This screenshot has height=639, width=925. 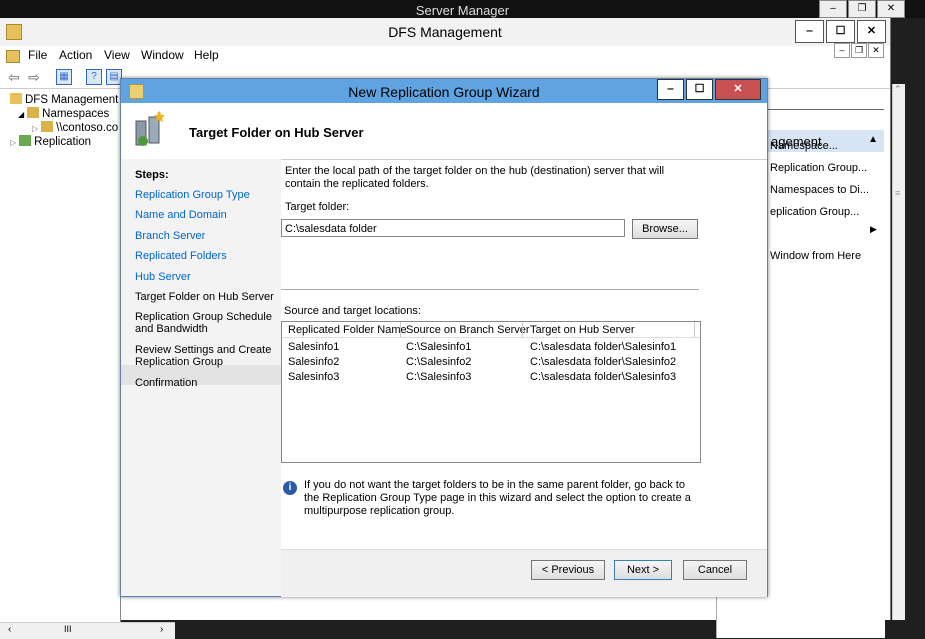 I want to click on wizard-minimize-button: ‒, so click(x=670, y=89).